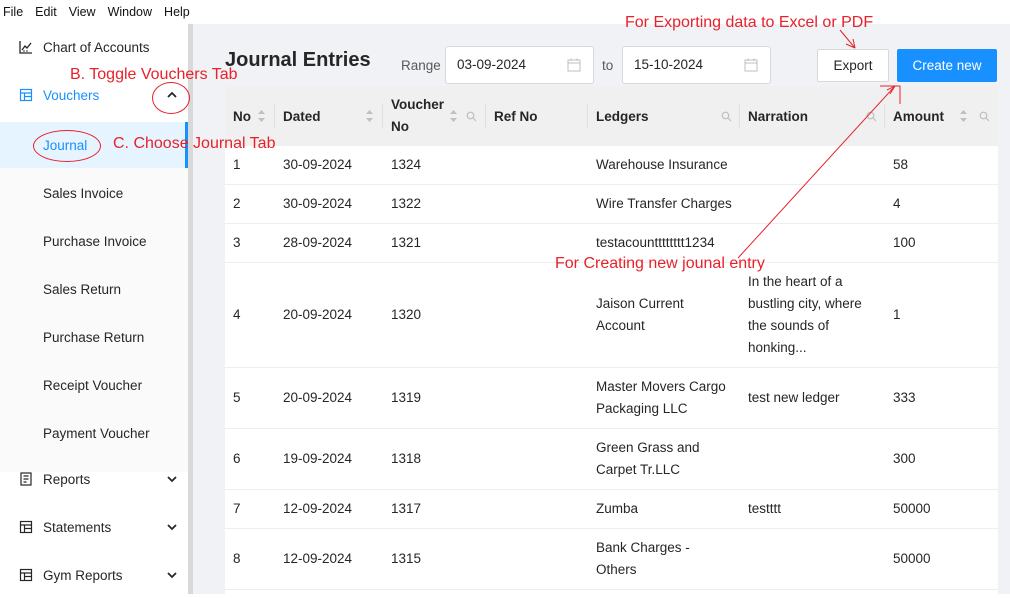 The height and width of the screenshot is (598, 1010). I want to click on submenu-label: Payment Voucher, so click(96, 433).